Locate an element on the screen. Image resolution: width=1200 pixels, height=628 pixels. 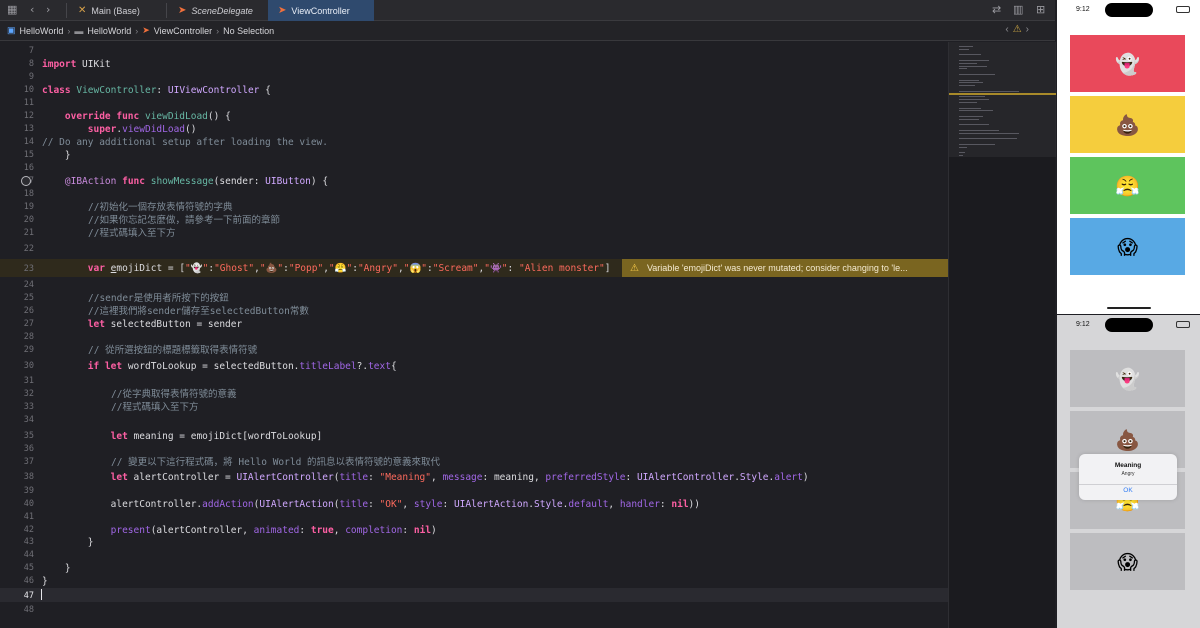
breakpoint-connection-icon is located at coordinates (26, 181).